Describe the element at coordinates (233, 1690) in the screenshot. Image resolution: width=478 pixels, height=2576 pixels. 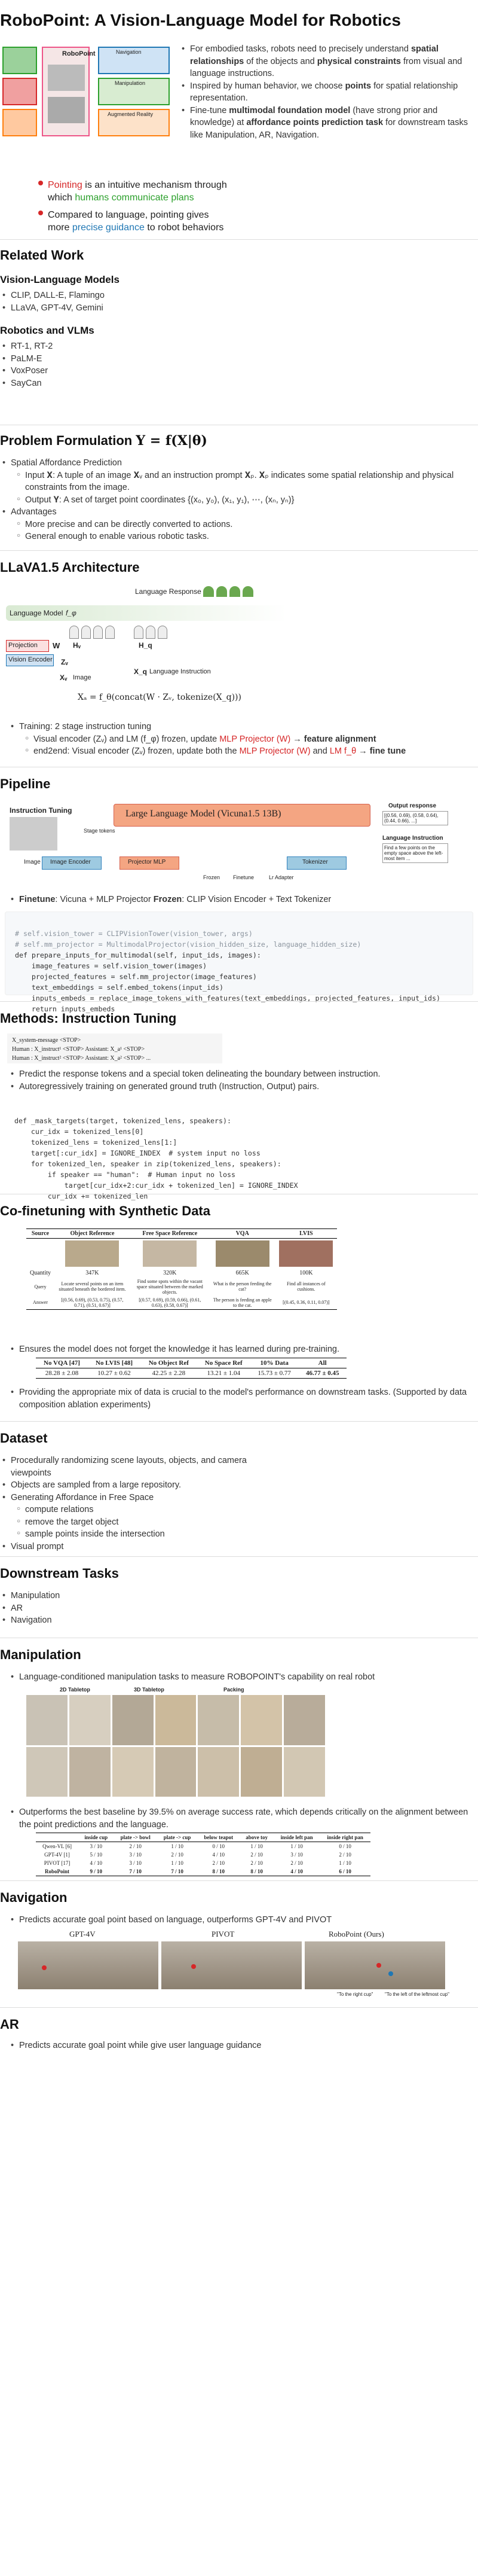
I see `fig-label-packing: Packing` at that location.